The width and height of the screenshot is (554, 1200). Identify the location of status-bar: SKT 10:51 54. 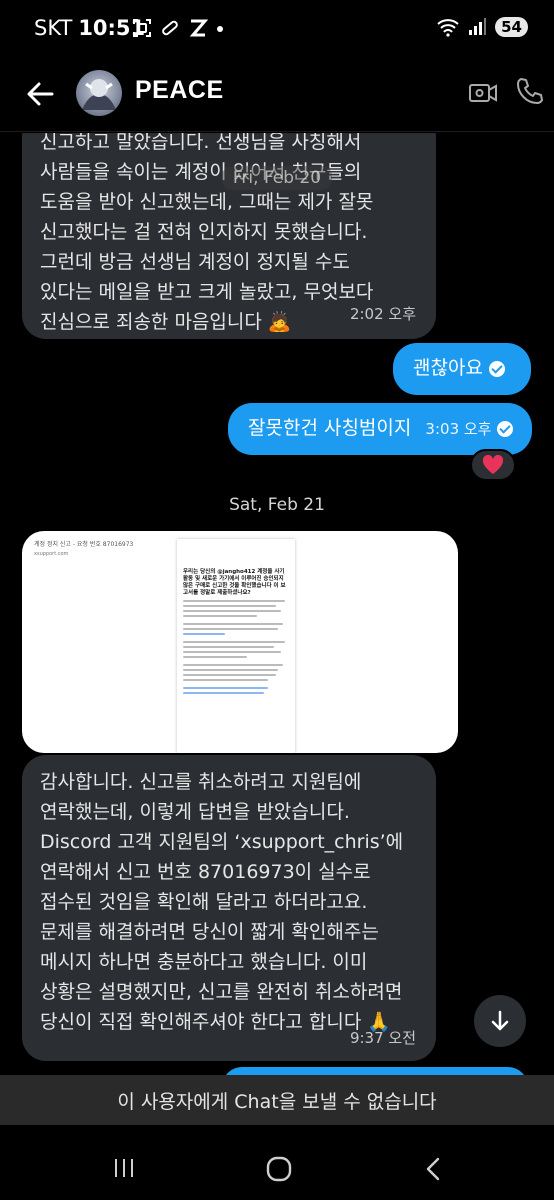
(277, 30).